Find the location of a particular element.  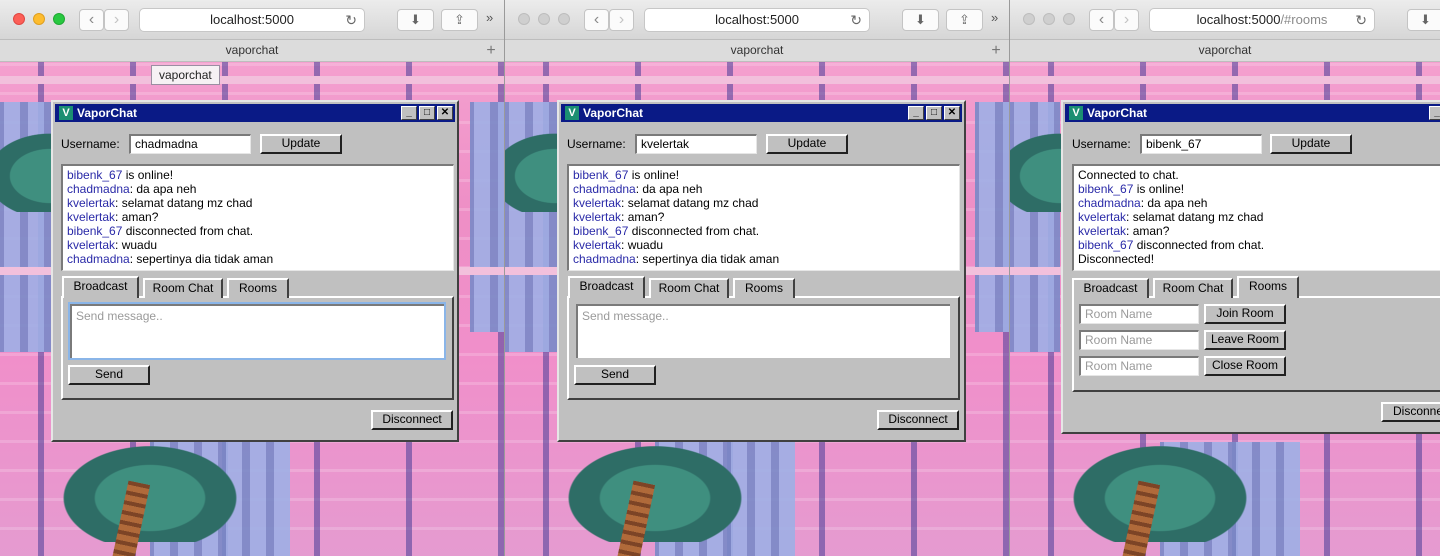

address-bar: localhost:5000/#rooms ↻ is located at coordinates (1262, 20).